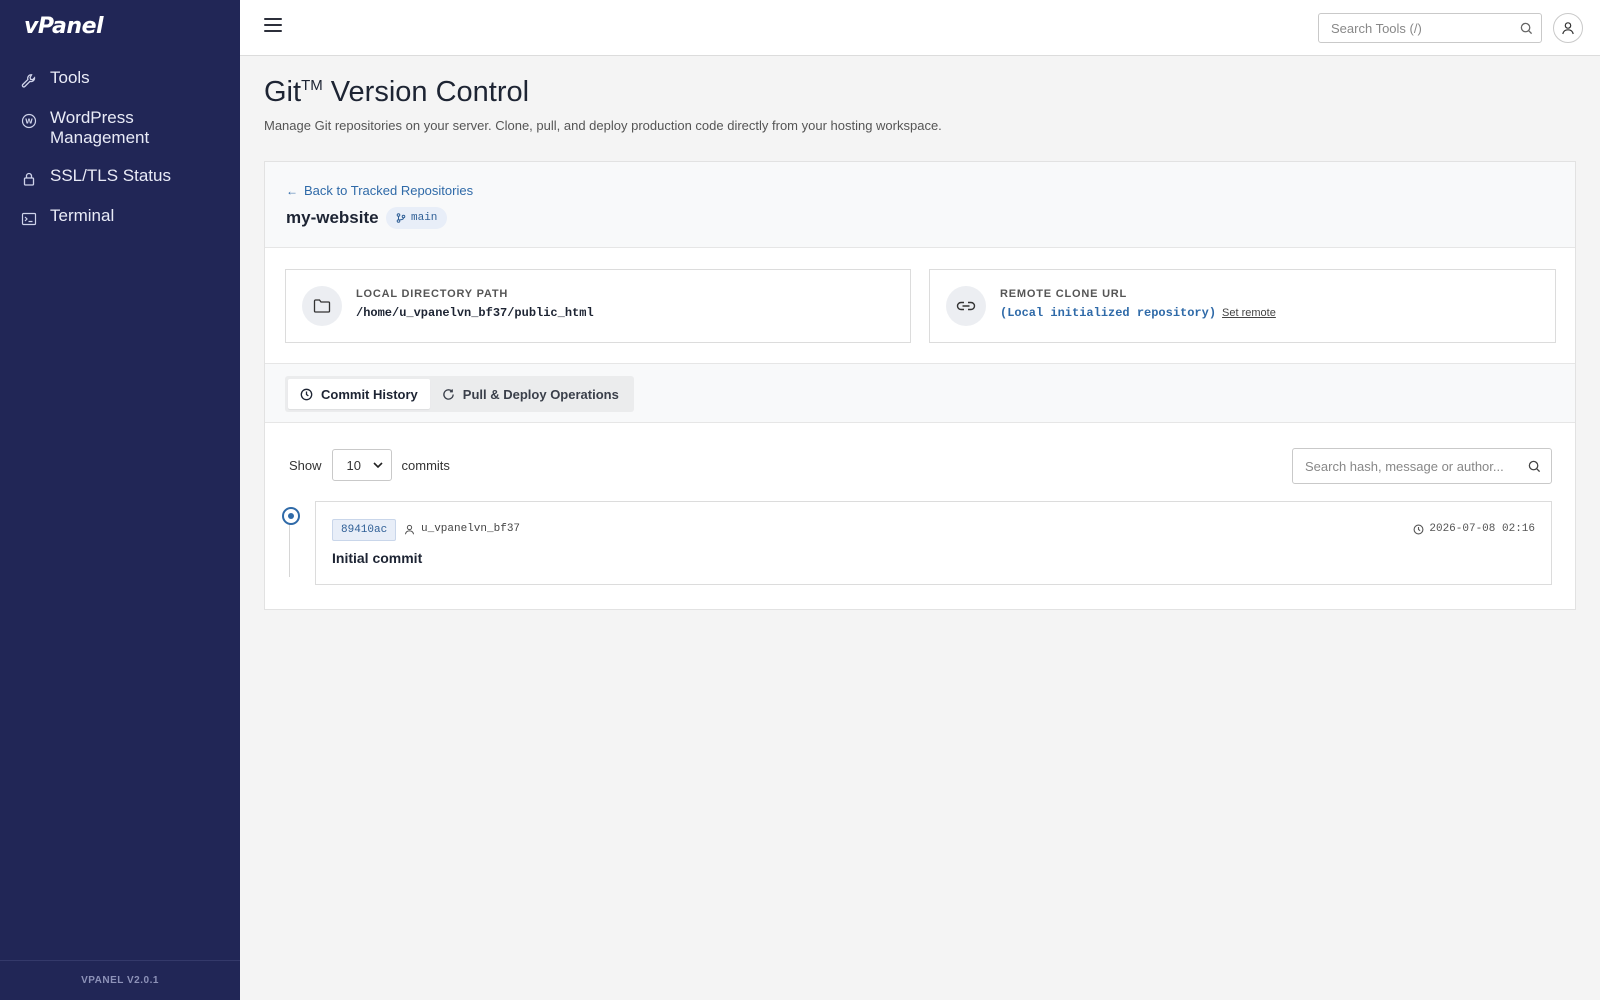 The width and height of the screenshot is (1600, 1000). Describe the element at coordinates (305, 465) in the screenshot. I see `show-label: Show` at that location.